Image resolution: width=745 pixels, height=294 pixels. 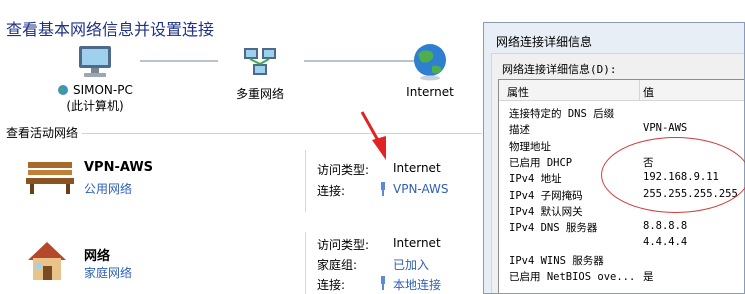 I want to click on property-value: VPN-AWS, so click(x=665, y=128).